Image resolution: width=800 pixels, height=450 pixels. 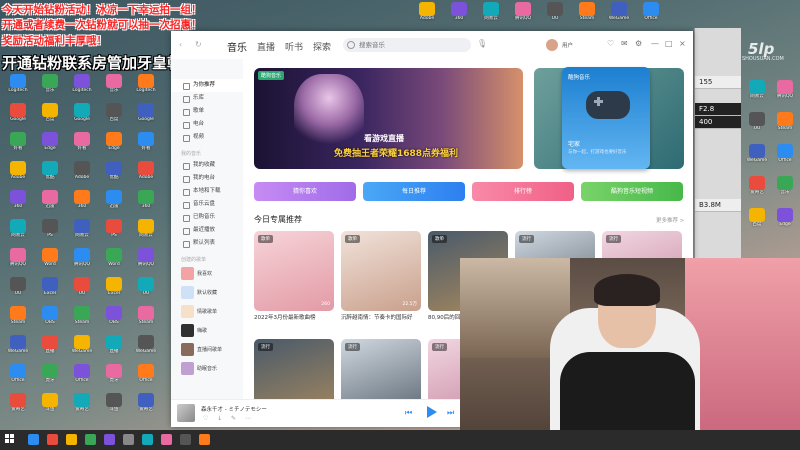 What do you see at coordinates (186, 413) in the screenshot?
I see `album-cover` at bounding box center [186, 413].